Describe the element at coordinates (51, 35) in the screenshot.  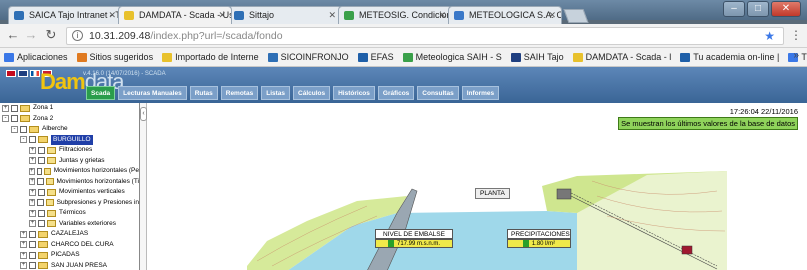
I see `reload-icon: ↻` at that location.